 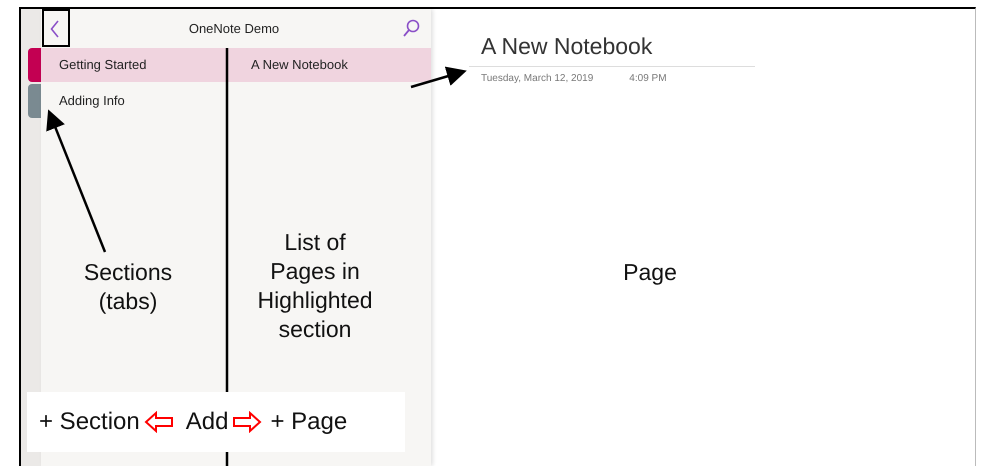 What do you see at coordinates (315, 286) in the screenshot?
I see `annotation-label: List of Pages in Highlighted section` at bounding box center [315, 286].